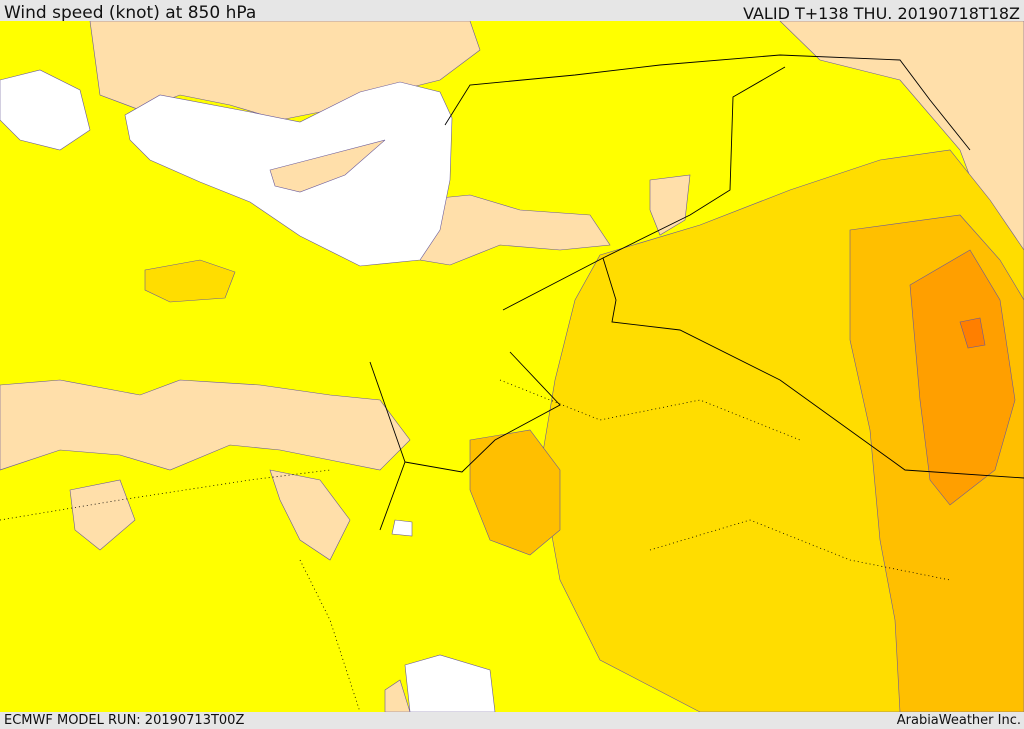 This screenshot has width=1024, height=729. I want to click on dead-sea-gulf, so click(402, 528).